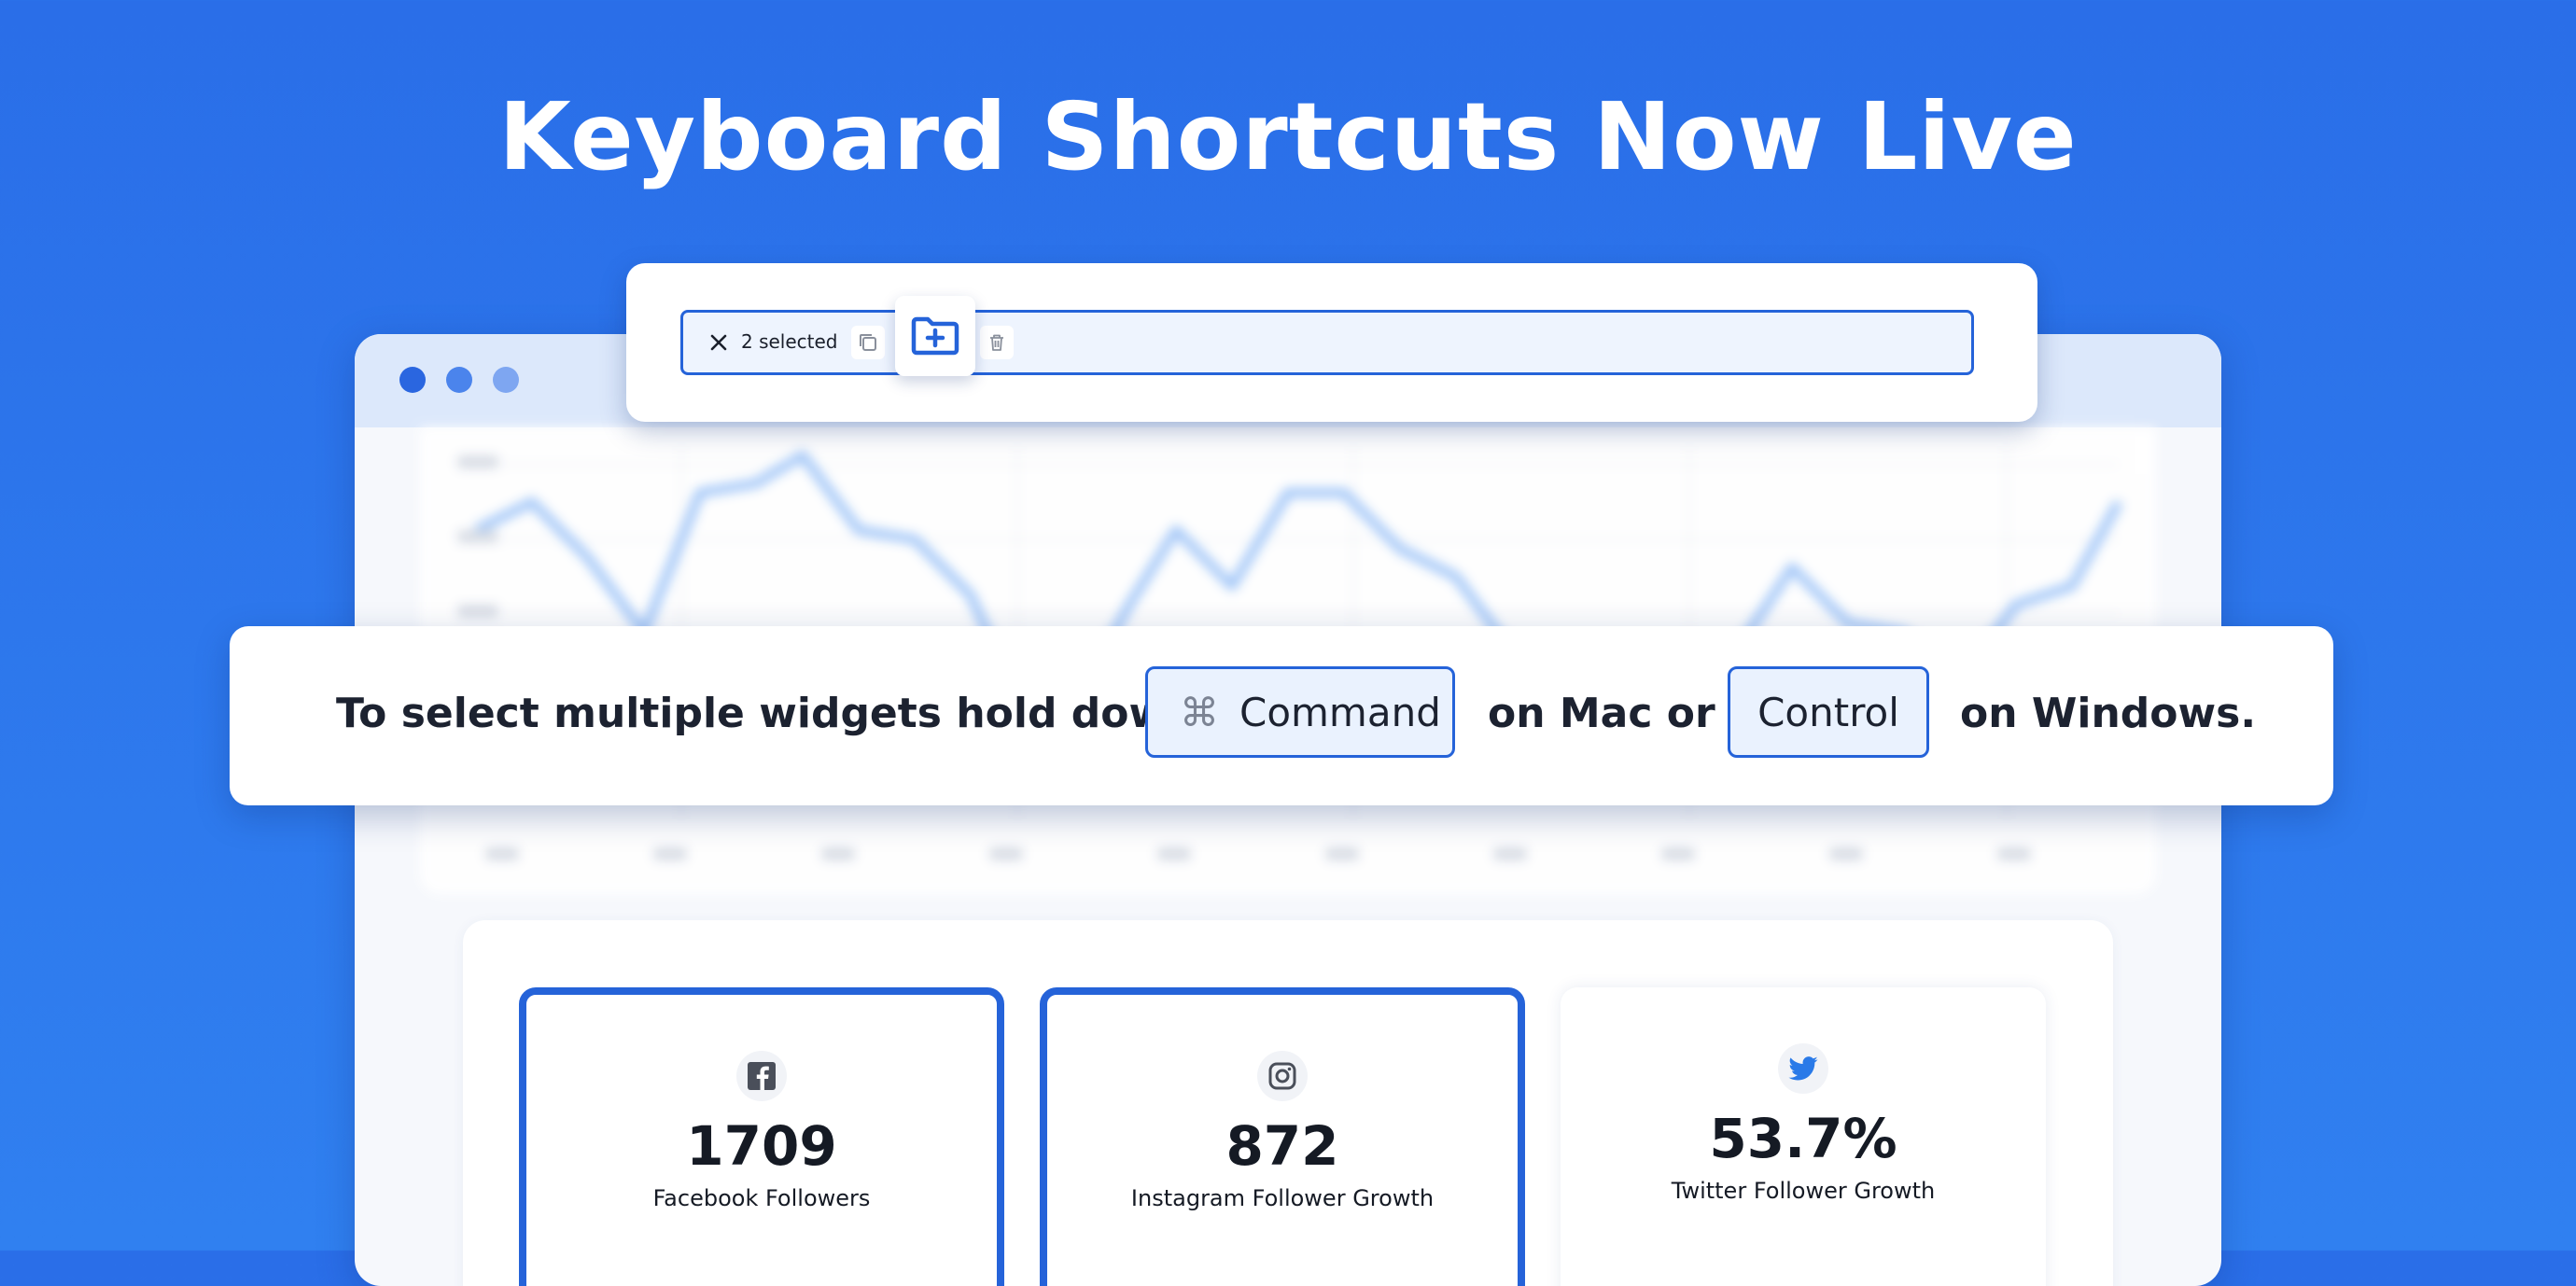  What do you see at coordinates (761, 1076) in the screenshot?
I see `facebook-icon` at bounding box center [761, 1076].